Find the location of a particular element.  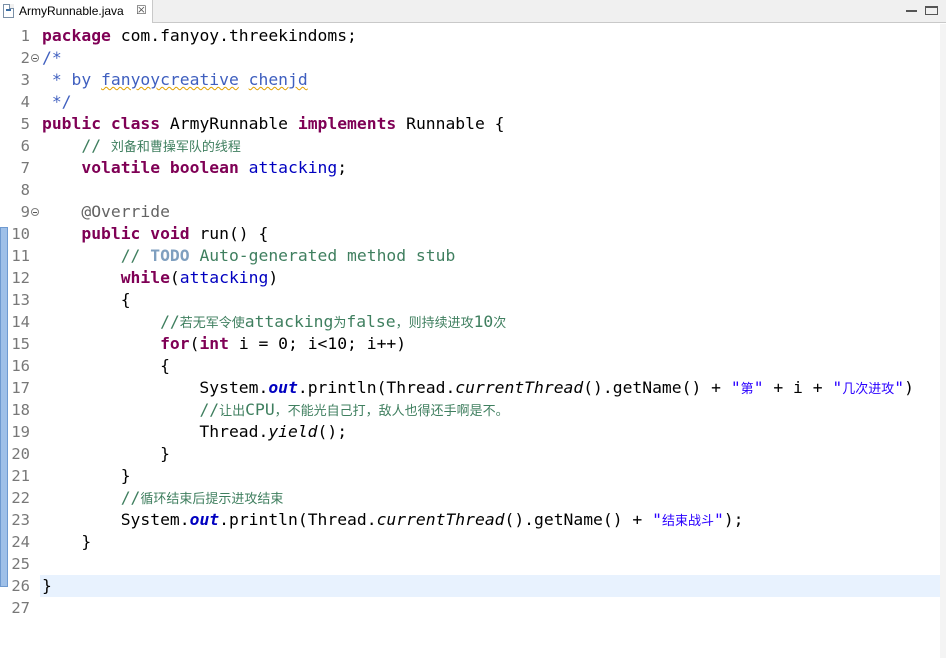

code-token: public is located at coordinates (111, 233).